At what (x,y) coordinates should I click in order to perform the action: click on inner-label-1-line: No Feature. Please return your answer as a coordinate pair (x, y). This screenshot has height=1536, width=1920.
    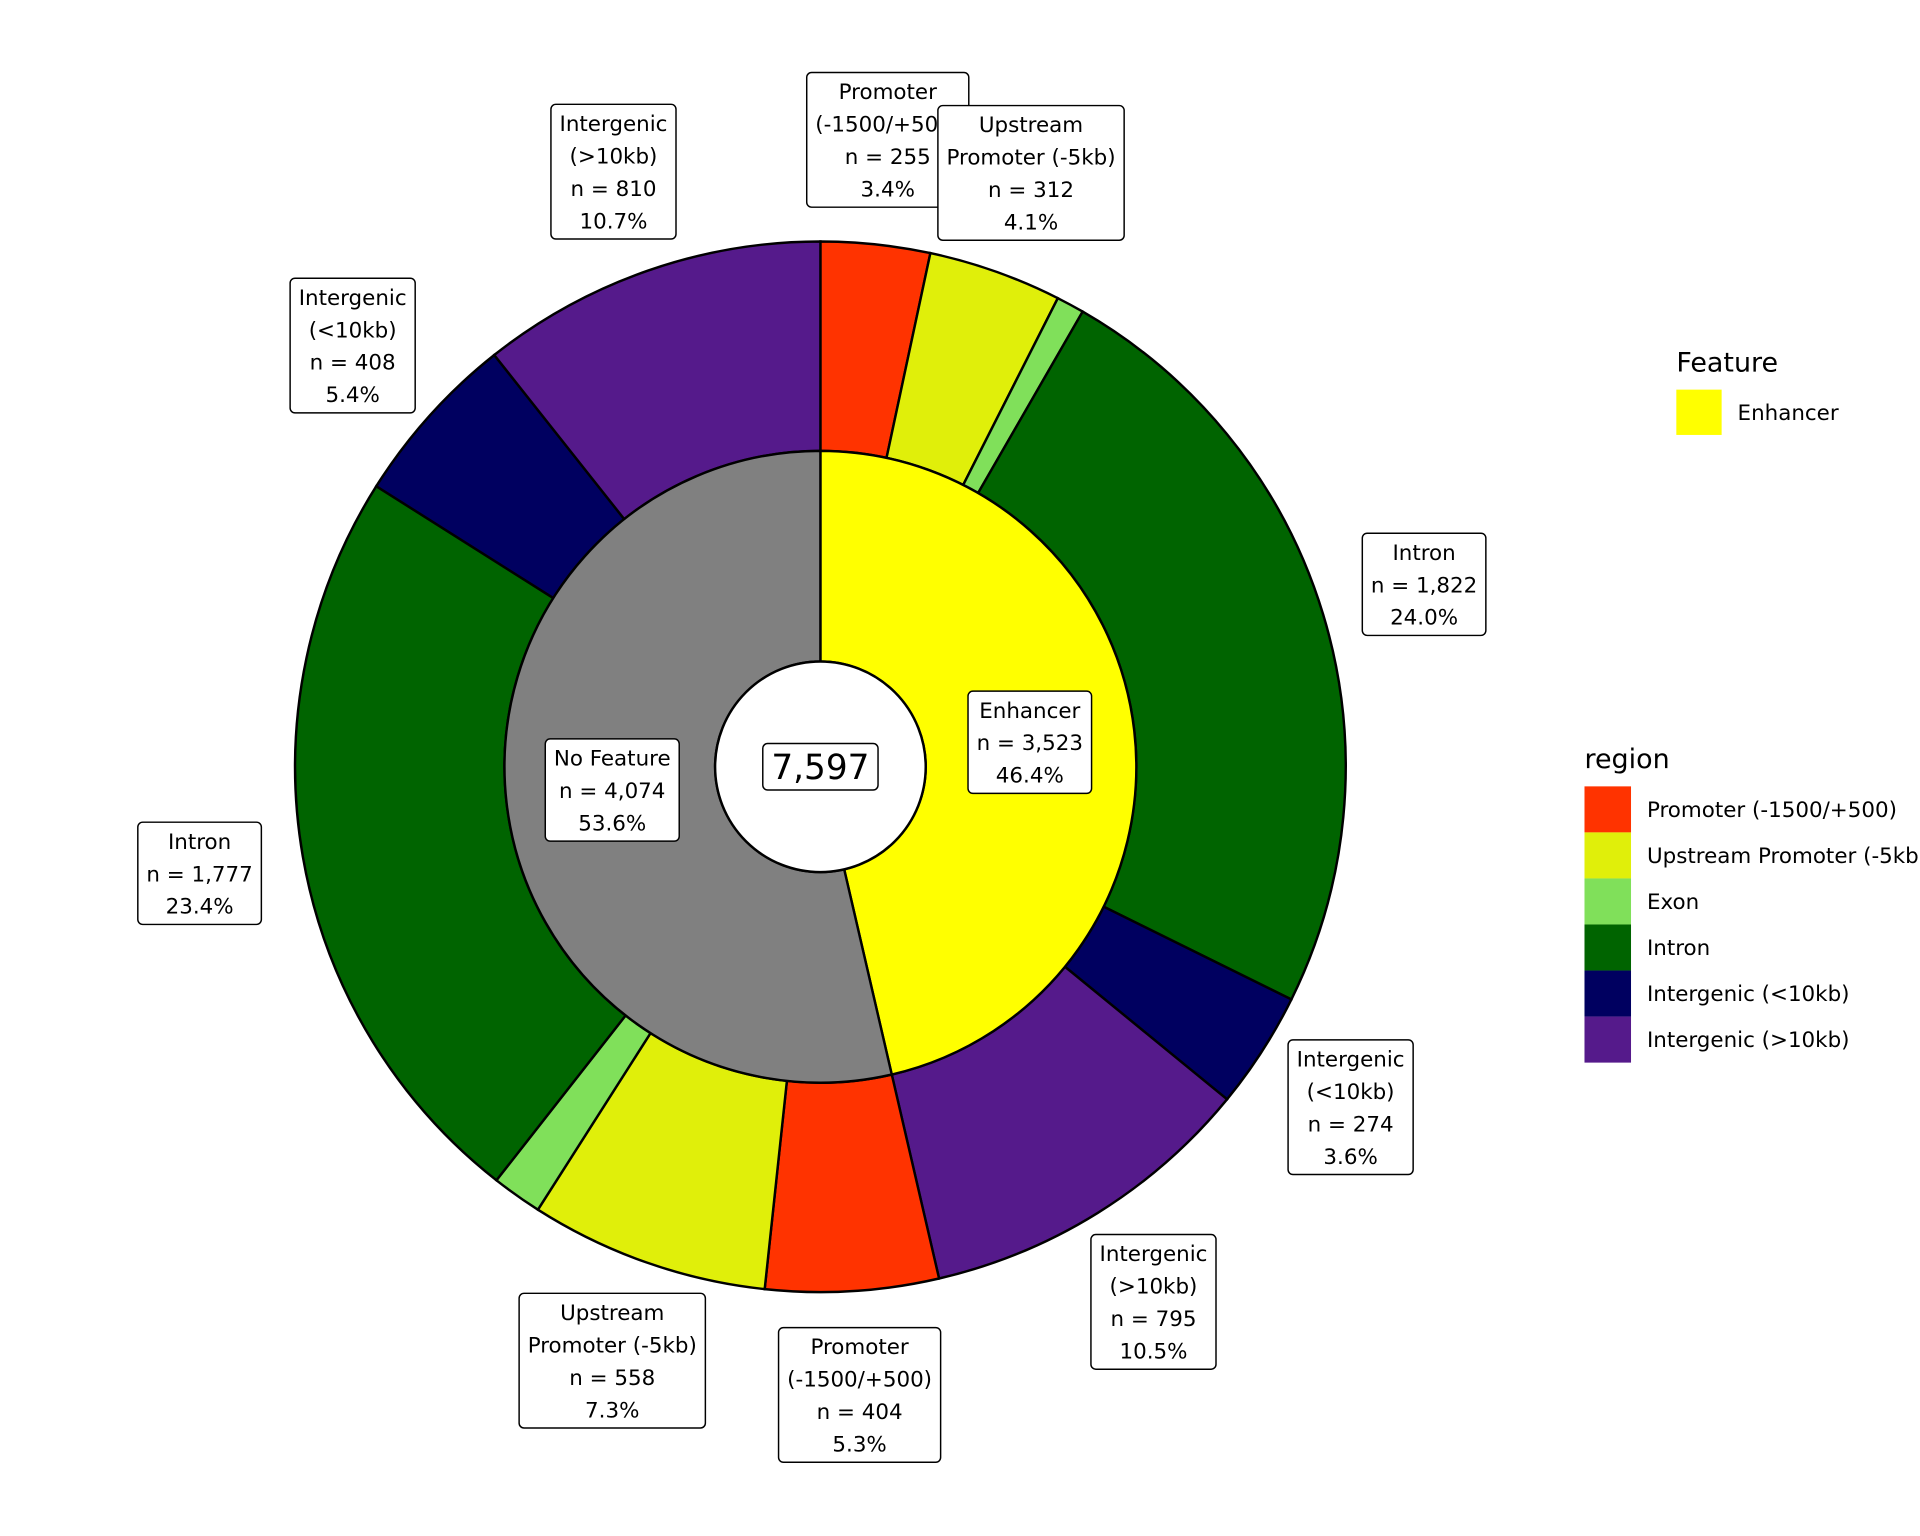
    Looking at the image, I should click on (612, 759).